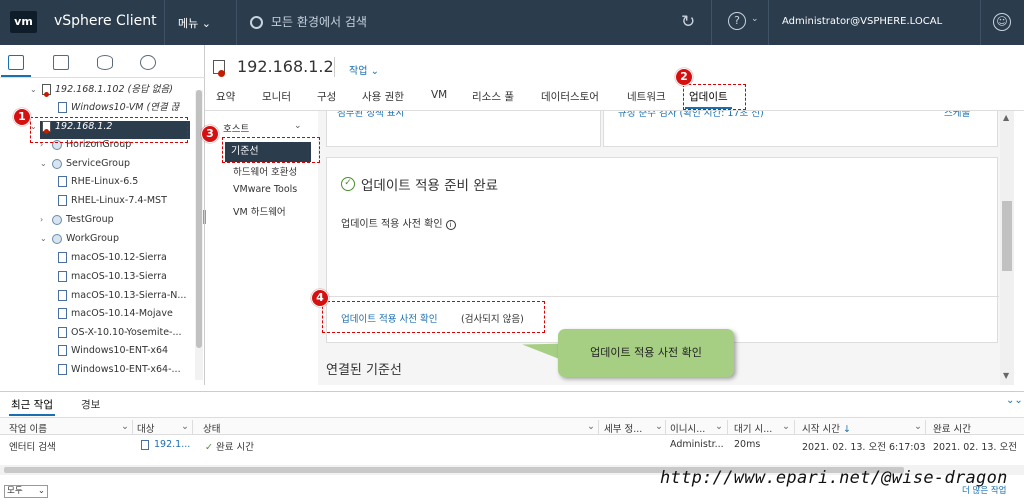 This screenshot has height=500, width=1024. I want to click on col-start-time: 시작 시간 ↓, so click(826, 428).